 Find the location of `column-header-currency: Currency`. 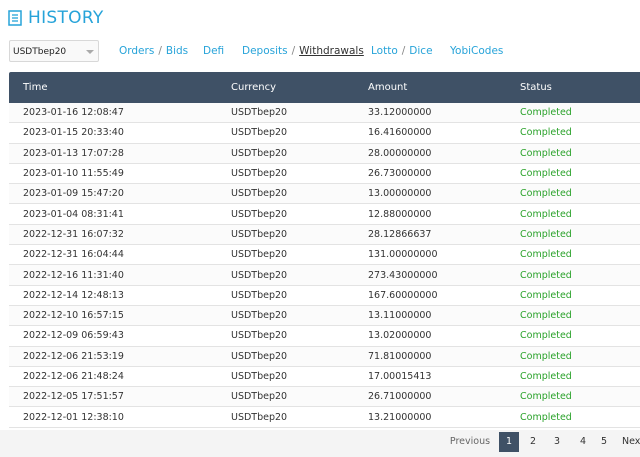

column-header-currency: Currency is located at coordinates (254, 87).